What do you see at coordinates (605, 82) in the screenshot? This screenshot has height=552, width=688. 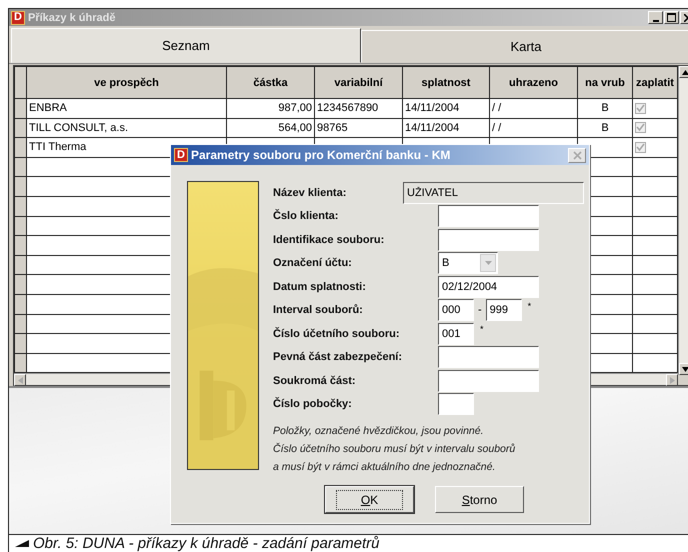 I see `column-header: na vrub` at bounding box center [605, 82].